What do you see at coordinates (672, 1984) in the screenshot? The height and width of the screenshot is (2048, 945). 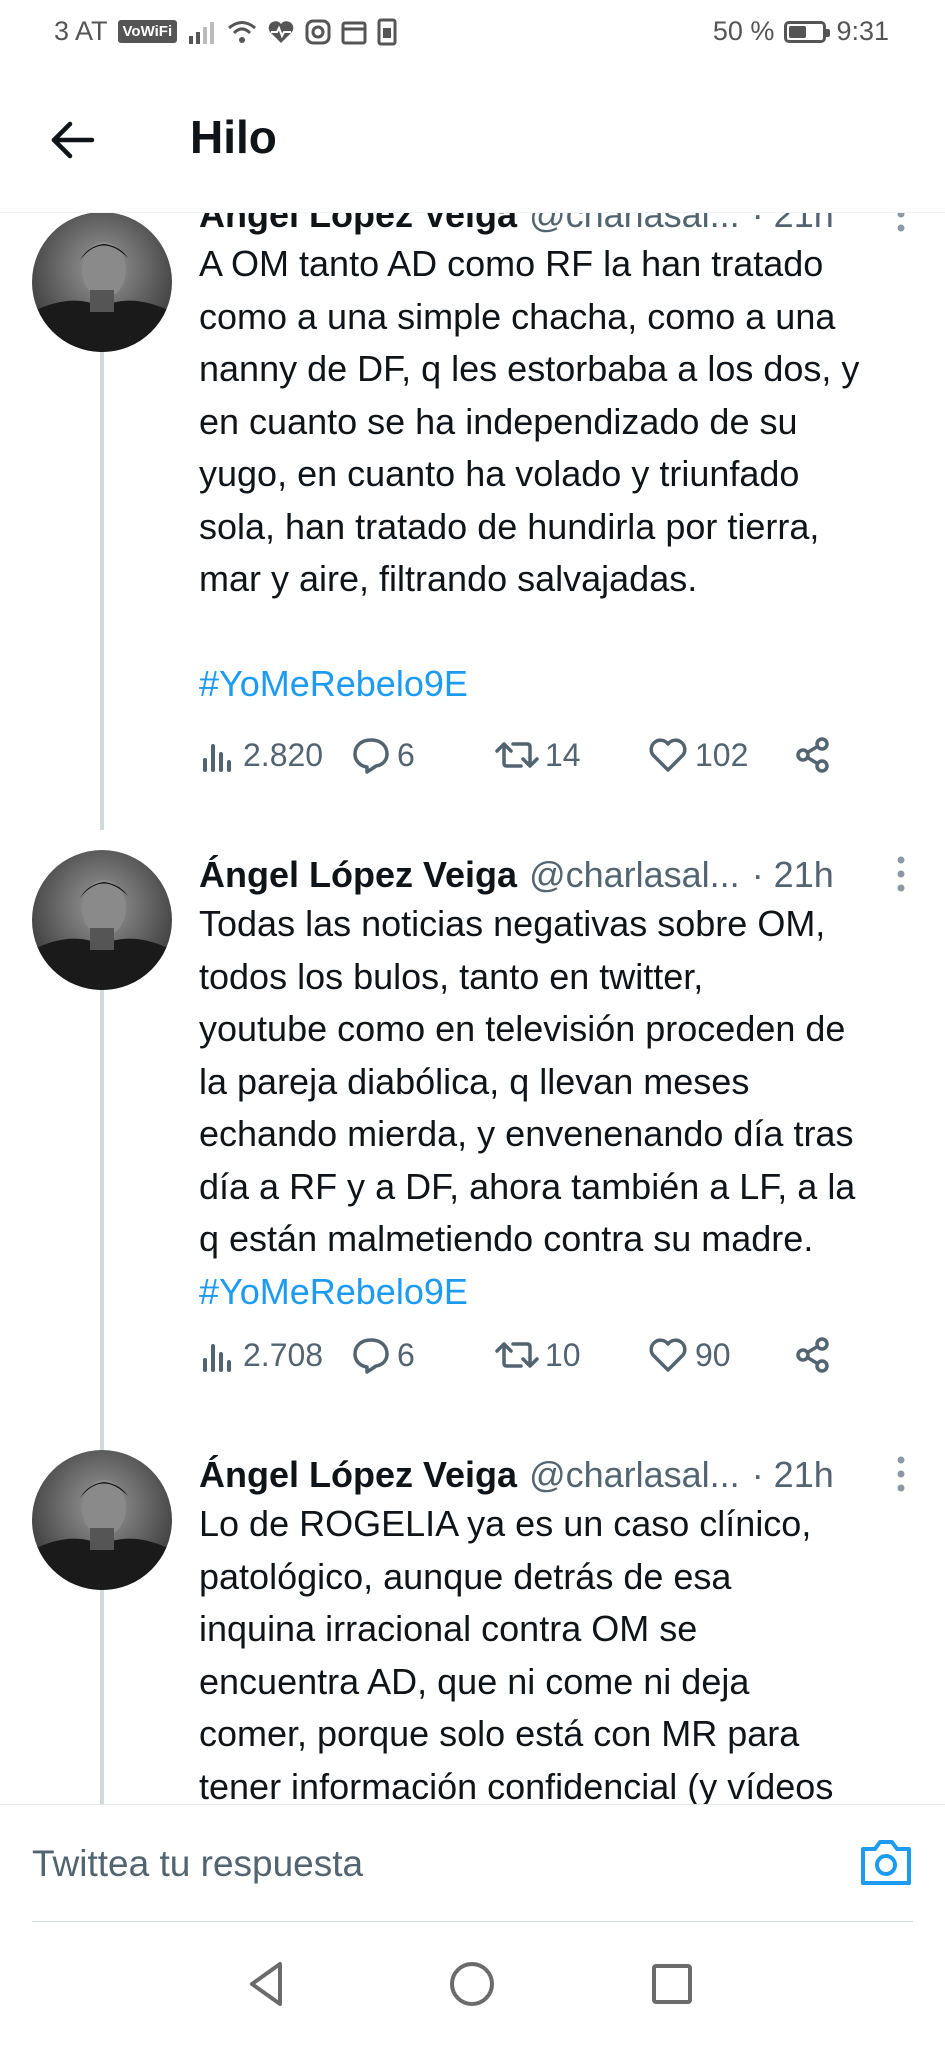 I see `nav-recents-icon` at bounding box center [672, 1984].